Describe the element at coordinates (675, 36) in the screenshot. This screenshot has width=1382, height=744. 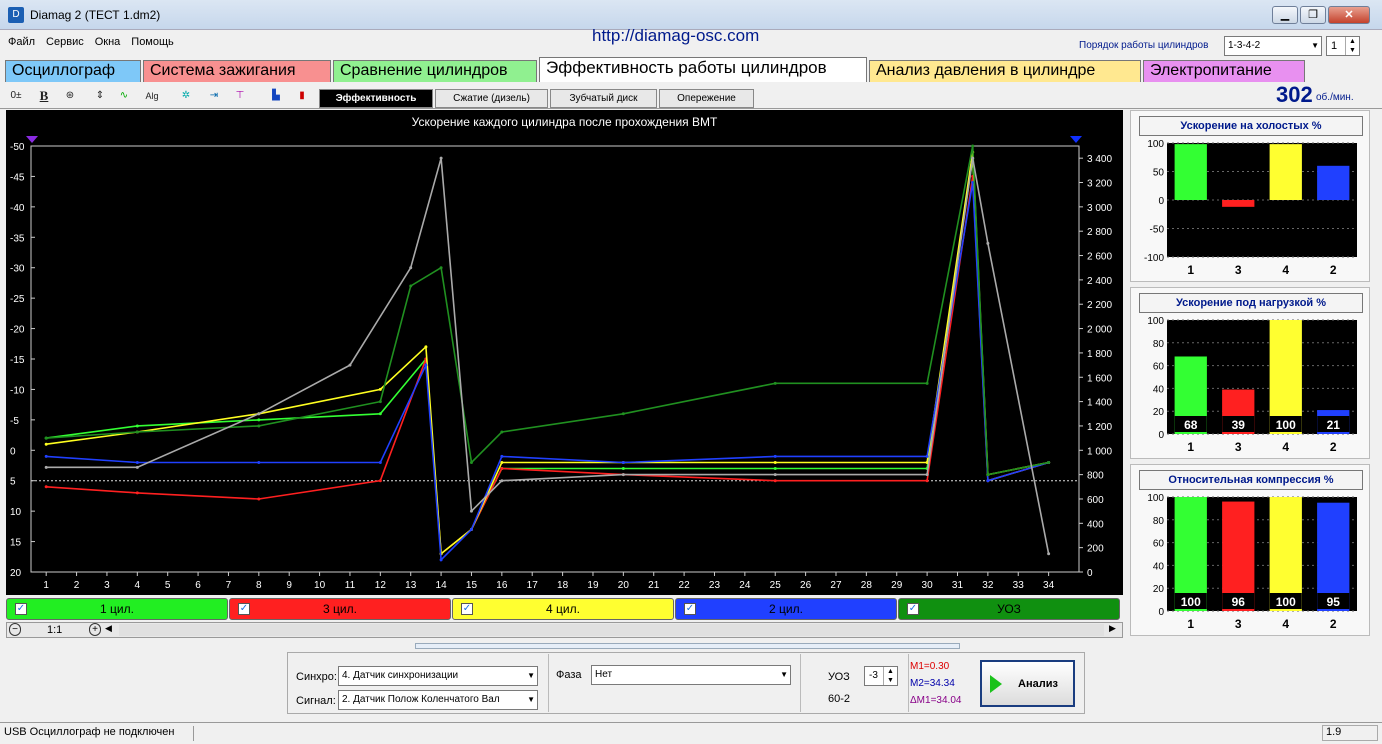
I see `website-url: http://diamag-osc.com` at that location.